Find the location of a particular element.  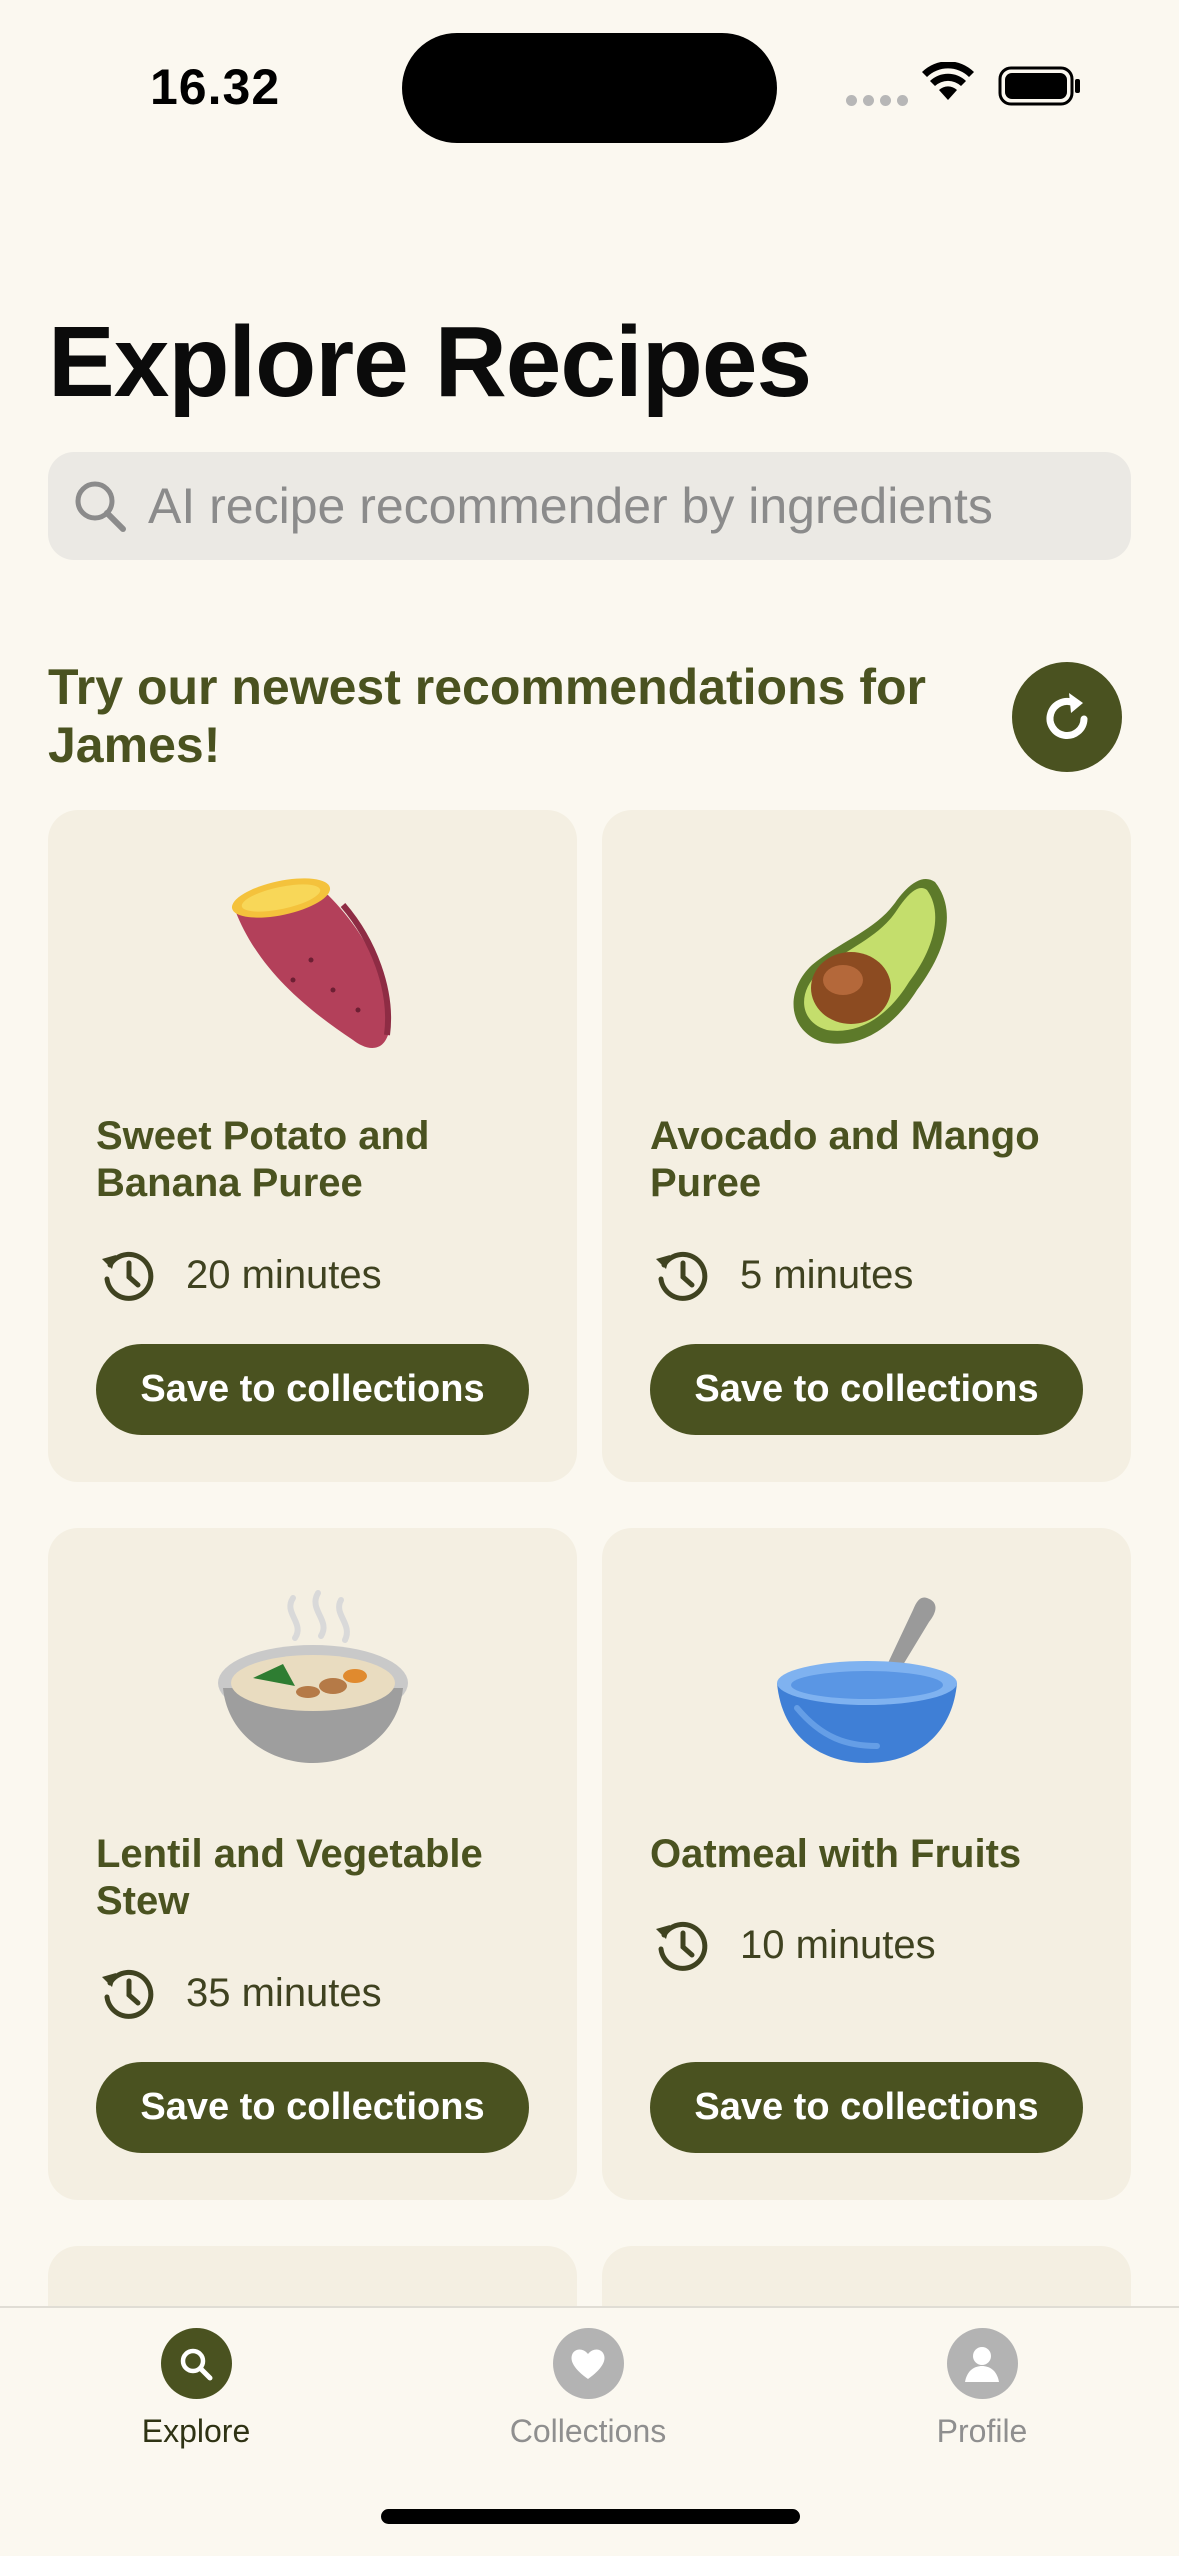

recipe-name: Lentil and Vegetable Stew is located at coordinates (289, 1877).